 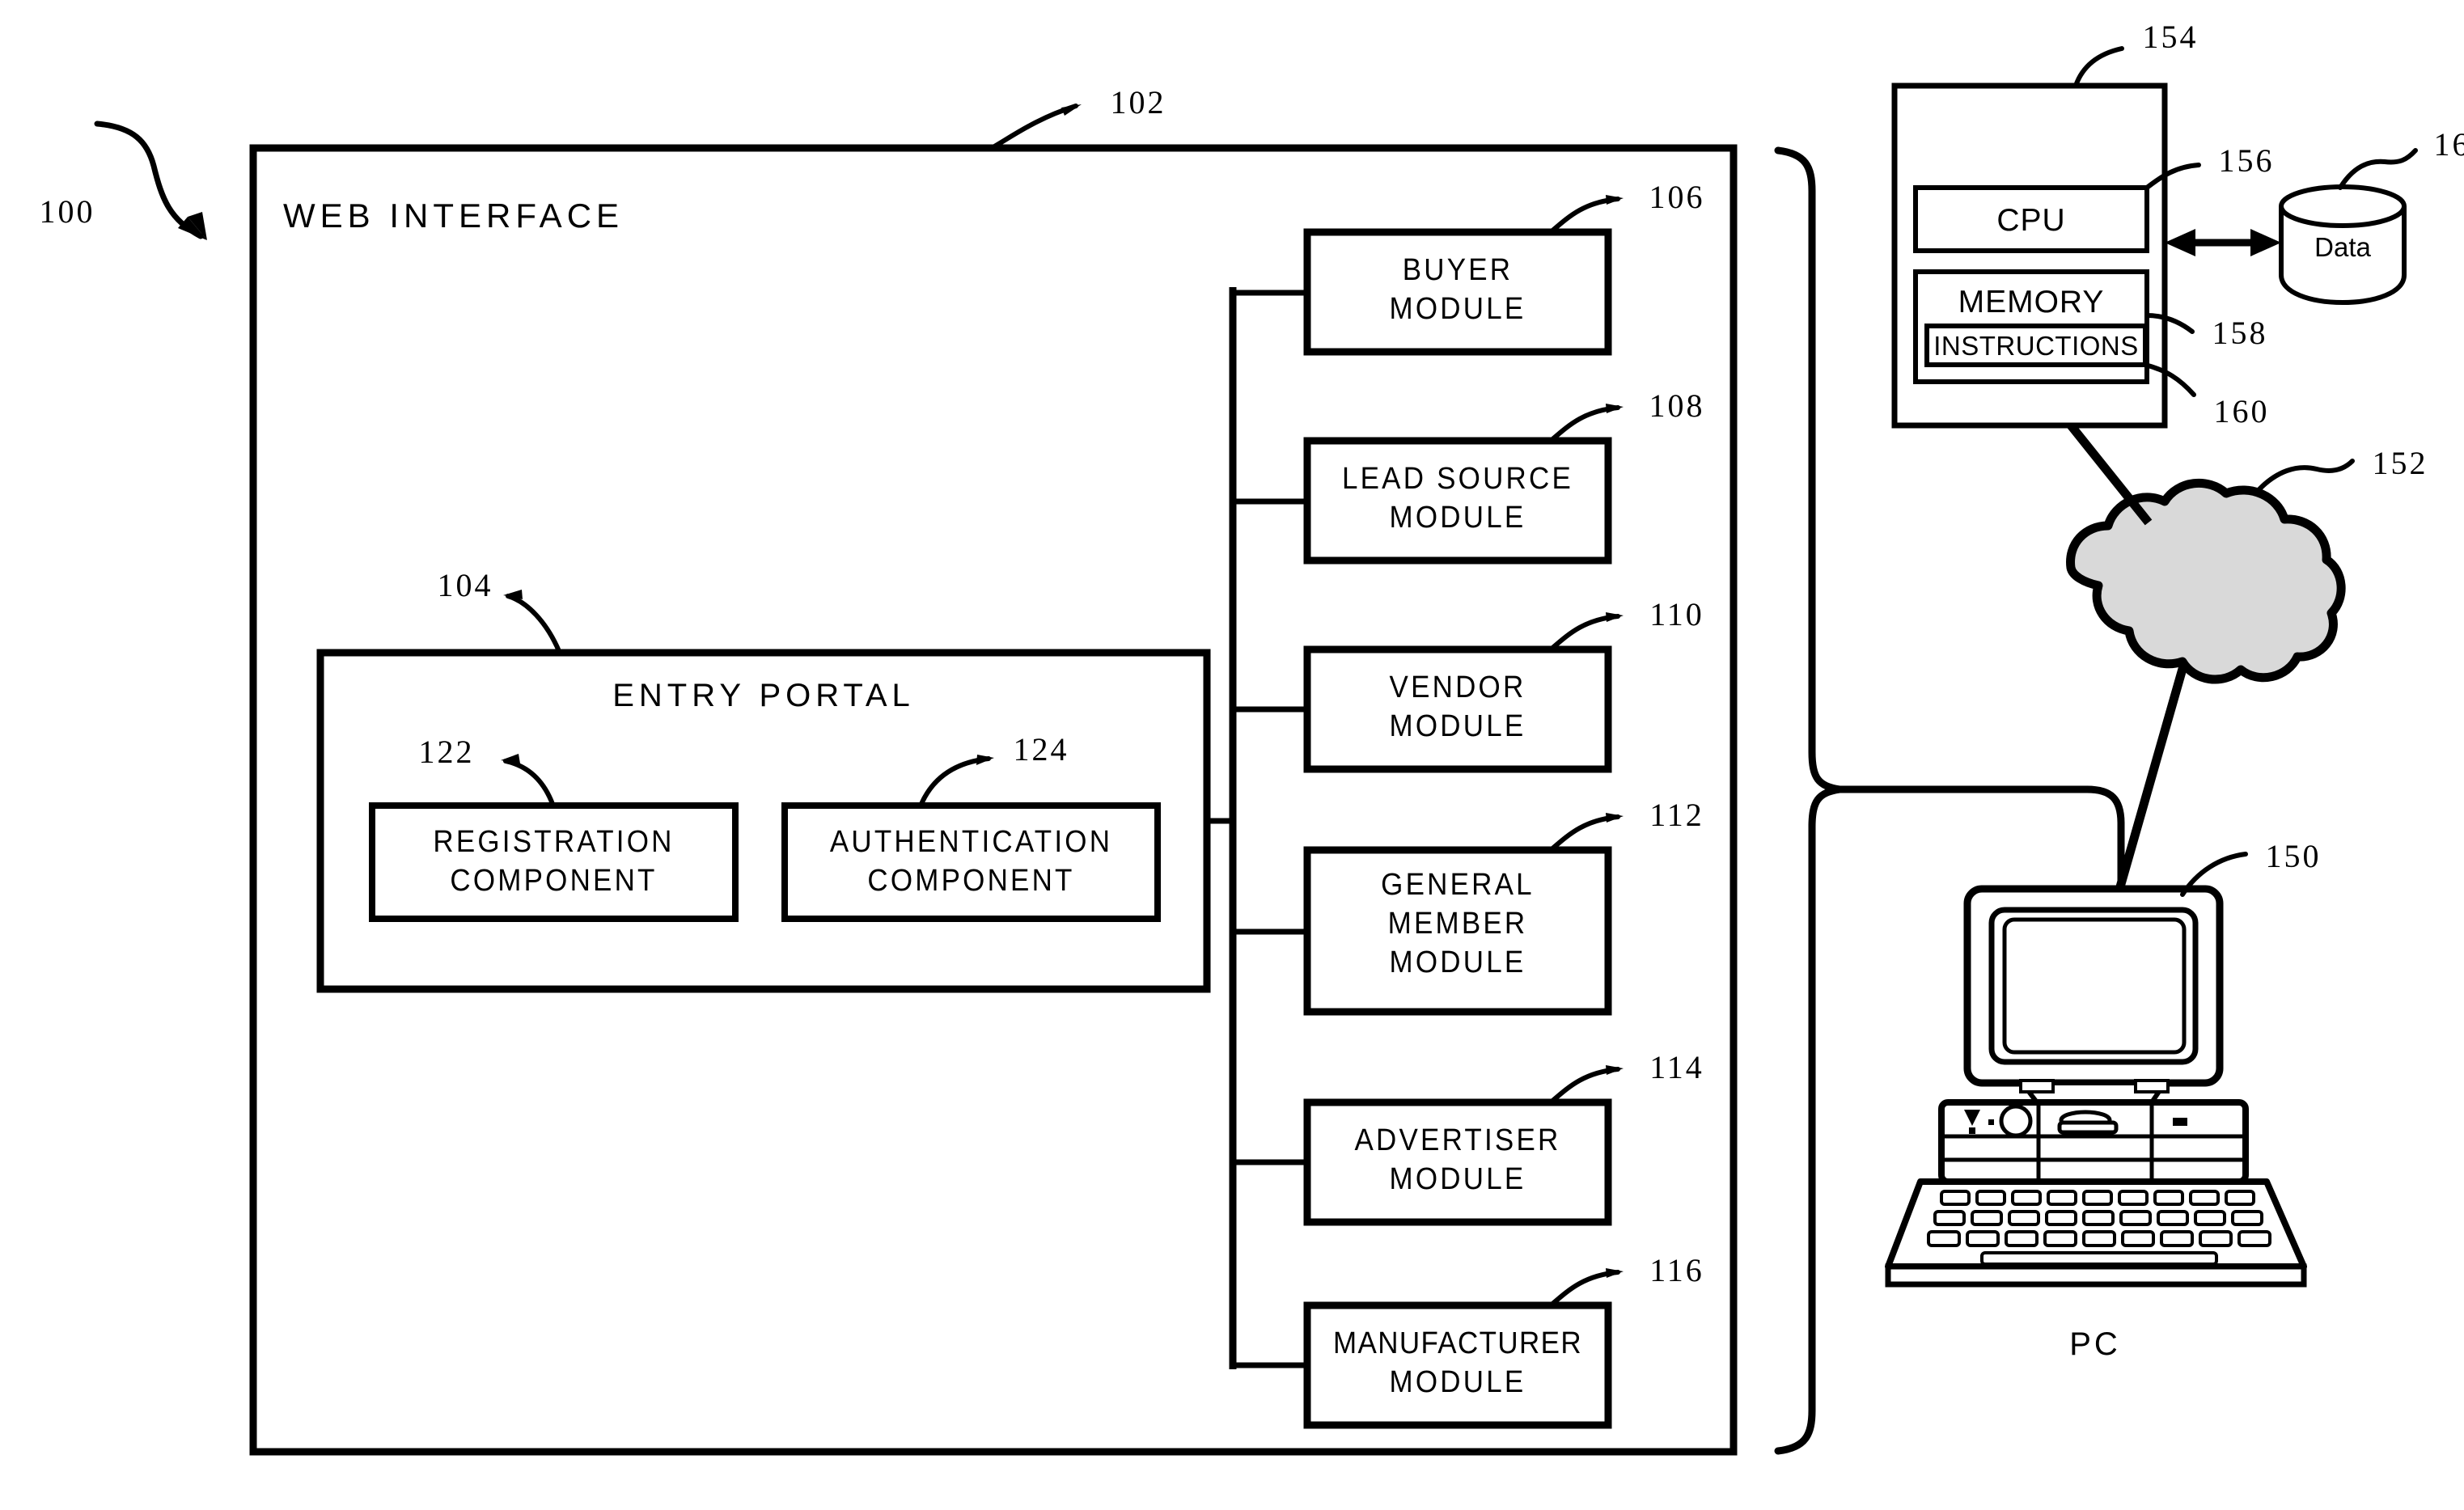 I want to click on pc-illustration, so click(x=2096, y=1087).